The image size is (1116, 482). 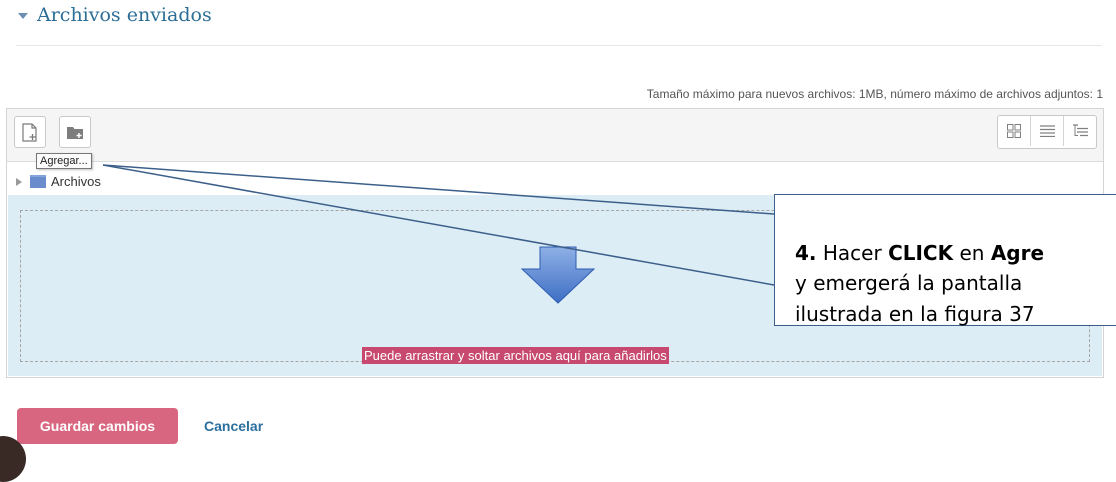 I want to click on expand-caret-icon, so click(x=19, y=181).